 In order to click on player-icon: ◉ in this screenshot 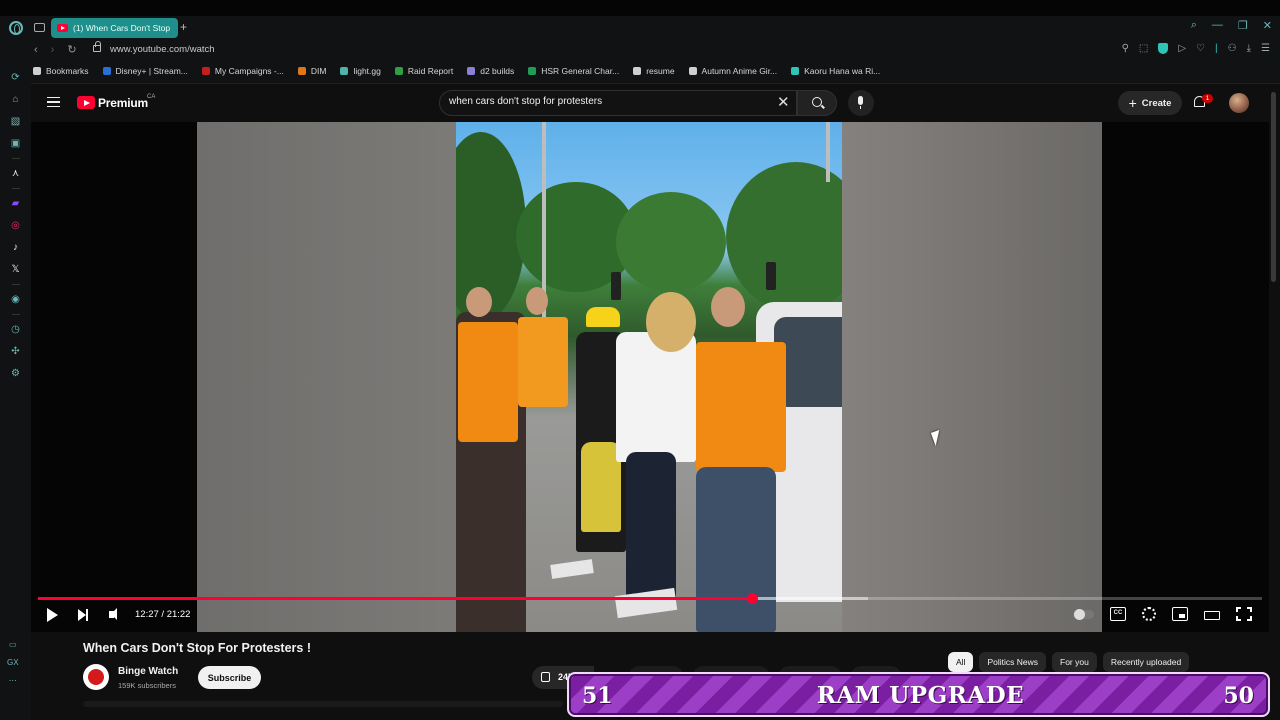, I will do `click(15, 299)`.